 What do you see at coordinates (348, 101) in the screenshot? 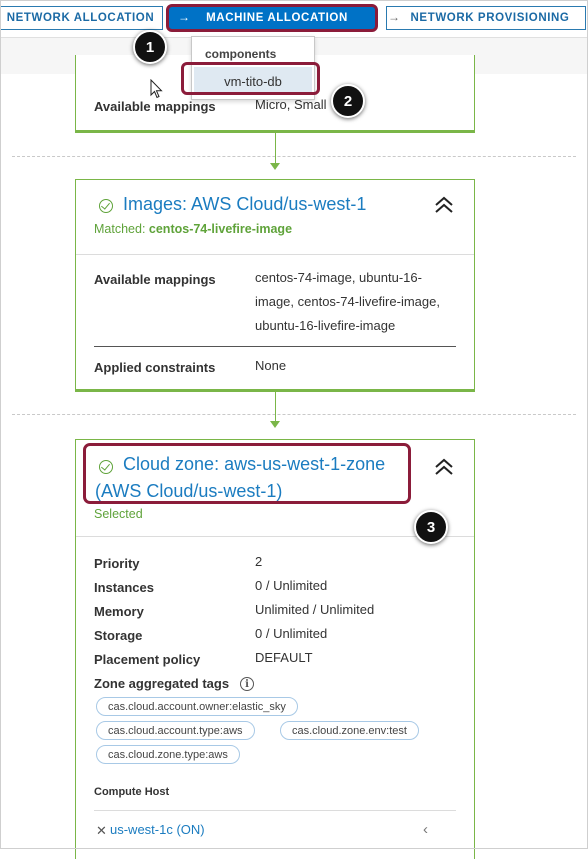
I see `step-badge: 2` at bounding box center [348, 101].